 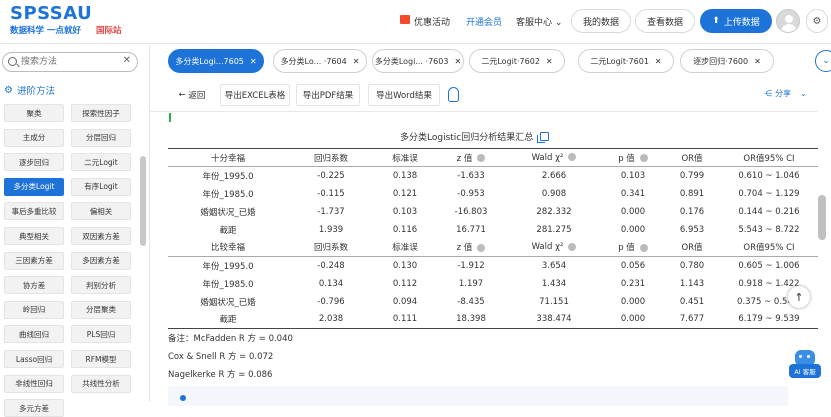 What do you see at coordinates (45, 31) in the screenshot?
I see `logo-tagline: 数据科学 一点就好` at bounding box center [45, 31].